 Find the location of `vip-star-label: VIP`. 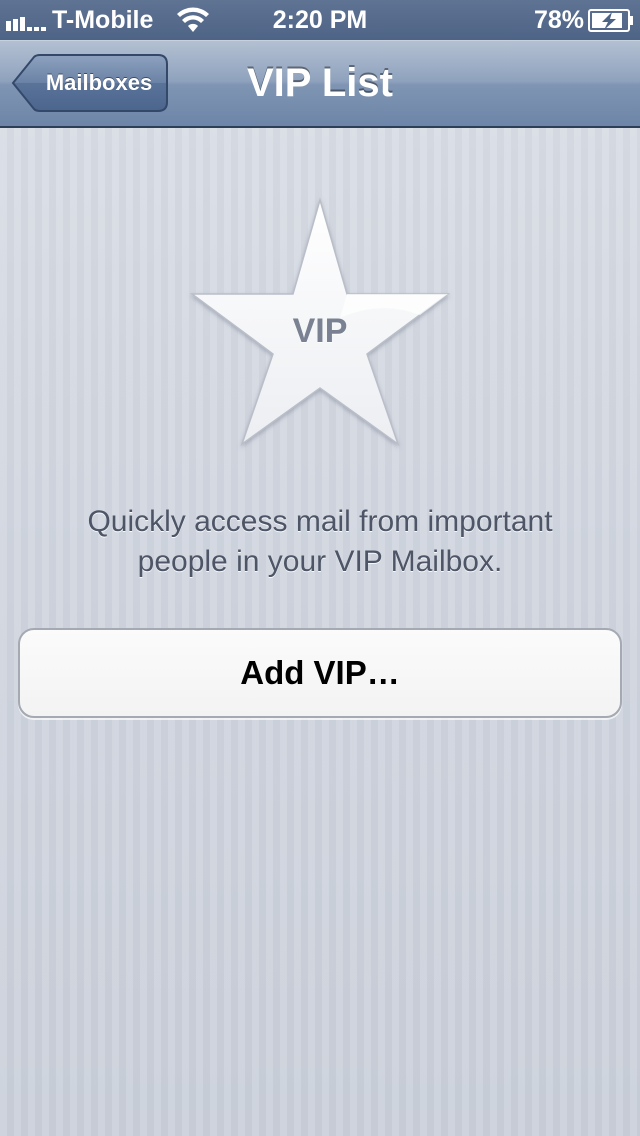

vip-star-label: VIP is located at coordinates (320, 331).